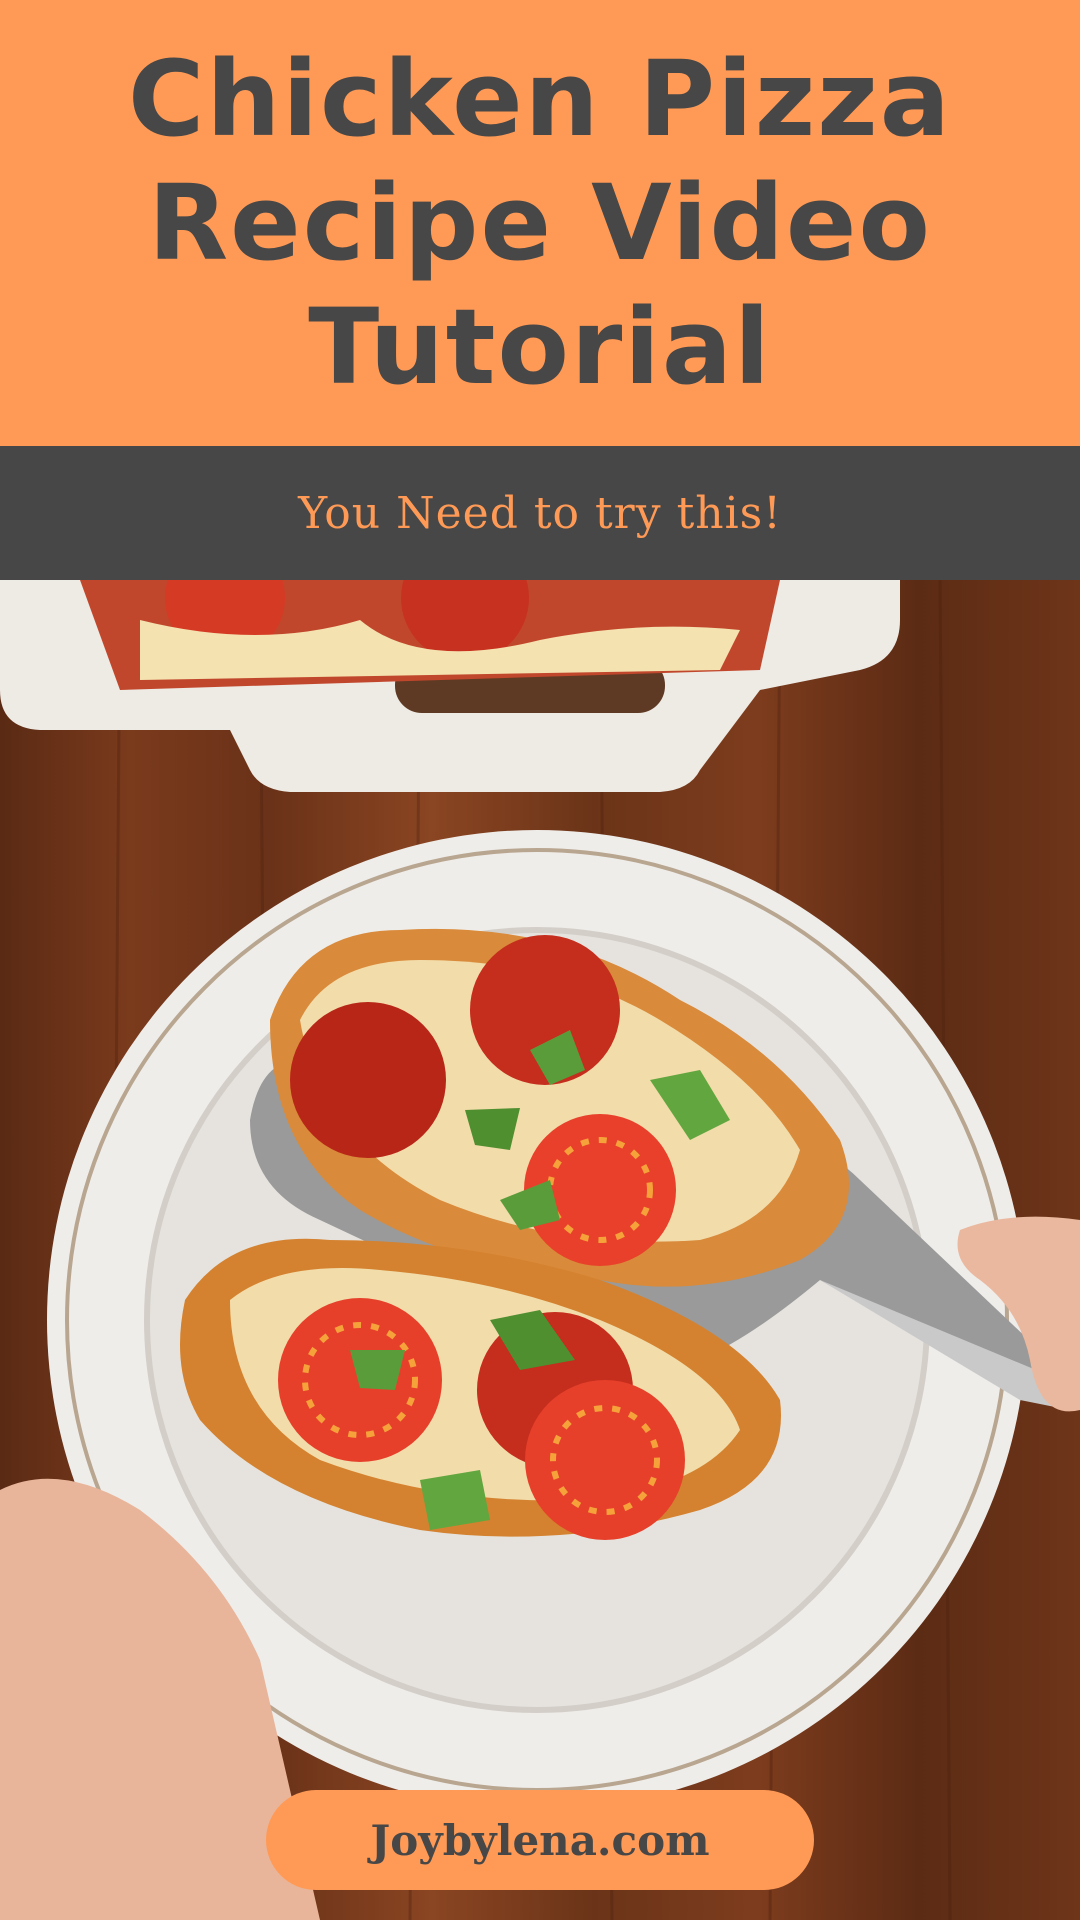 The width and height of the screenshot is (1080, 1920). I want to click on subtitle-text: You Need to try this!, so click(540, 513).